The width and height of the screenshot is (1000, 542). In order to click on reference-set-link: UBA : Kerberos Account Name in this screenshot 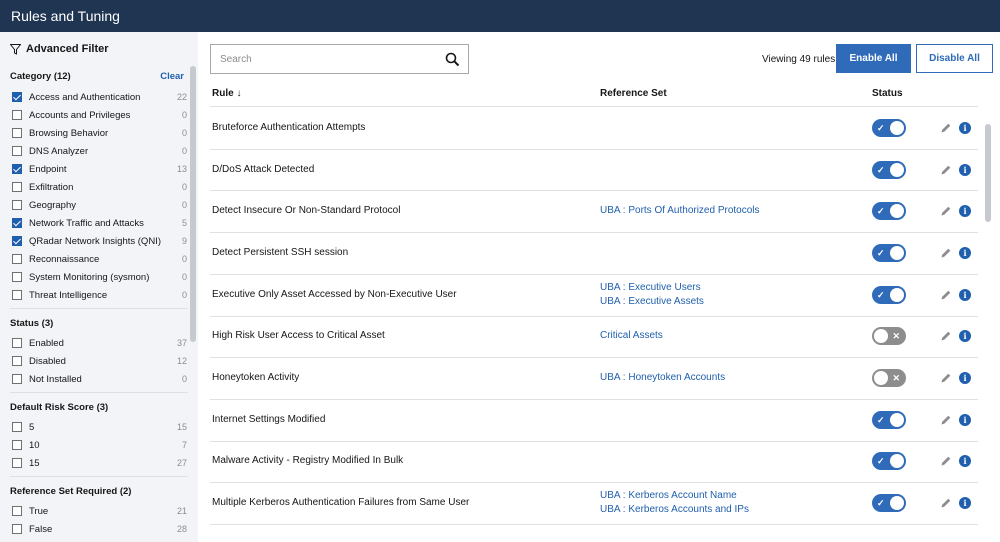, I will do `click(674, 496)`.